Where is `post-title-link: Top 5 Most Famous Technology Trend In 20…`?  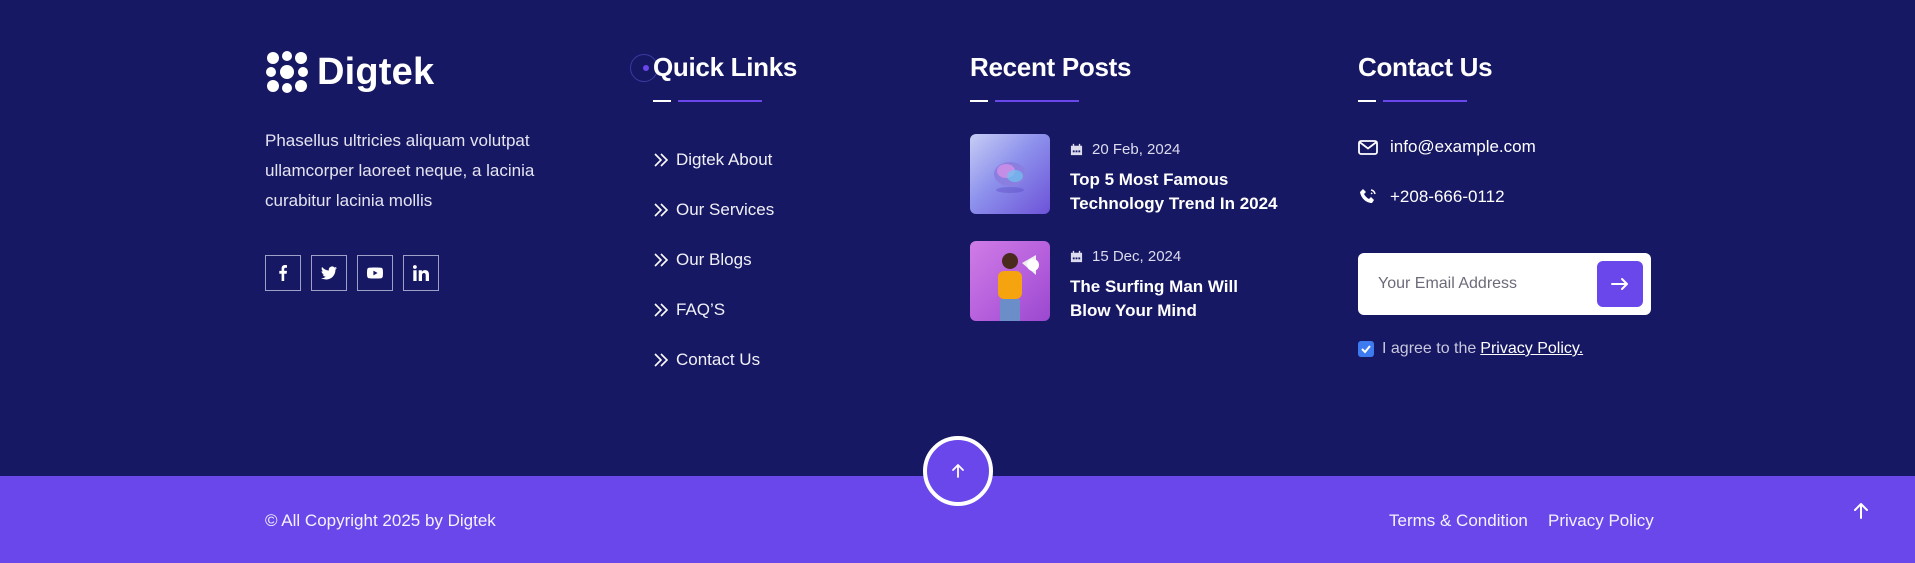
post-title-link: Top 5 Most Famous Technology Trend In 20… is located at coordinates (1175, 192).